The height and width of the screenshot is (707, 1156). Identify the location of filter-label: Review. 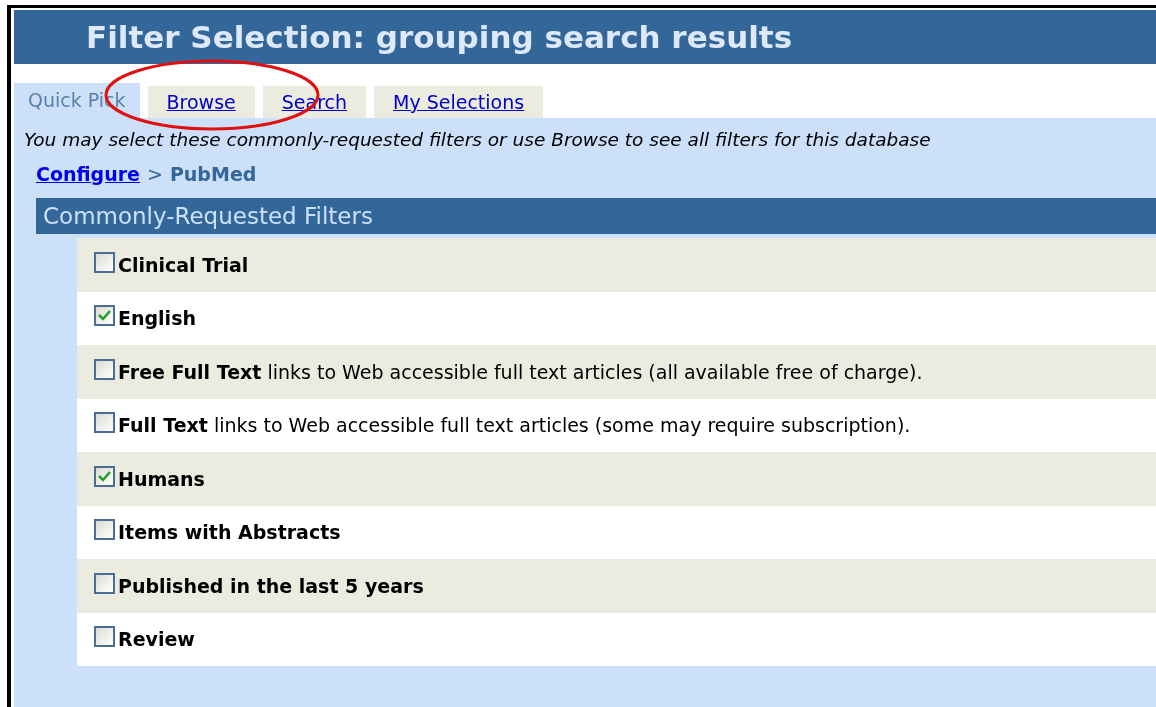
(156, 640).